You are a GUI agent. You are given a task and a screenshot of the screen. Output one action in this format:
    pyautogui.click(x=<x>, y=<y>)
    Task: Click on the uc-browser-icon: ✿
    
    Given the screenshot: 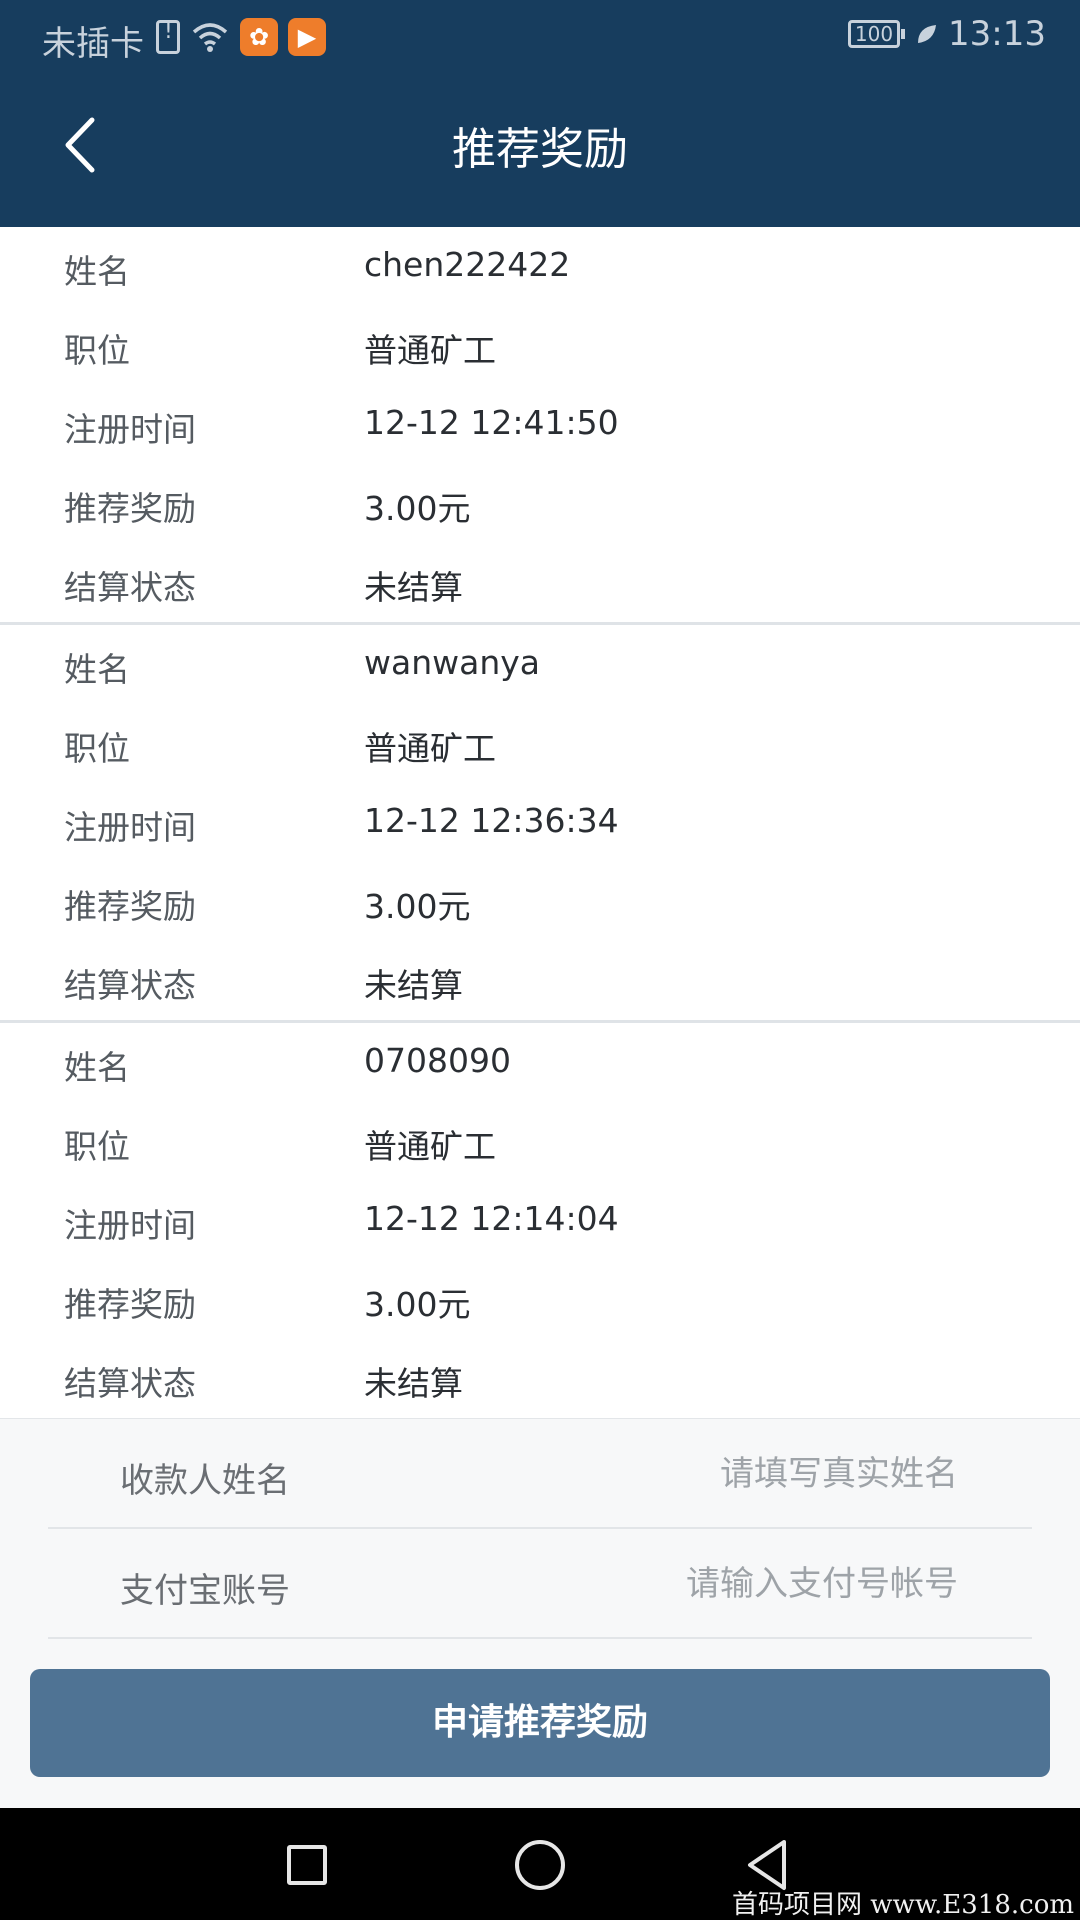 What is the action you would take?
    pyautogui.click(x=259, y=37)
    